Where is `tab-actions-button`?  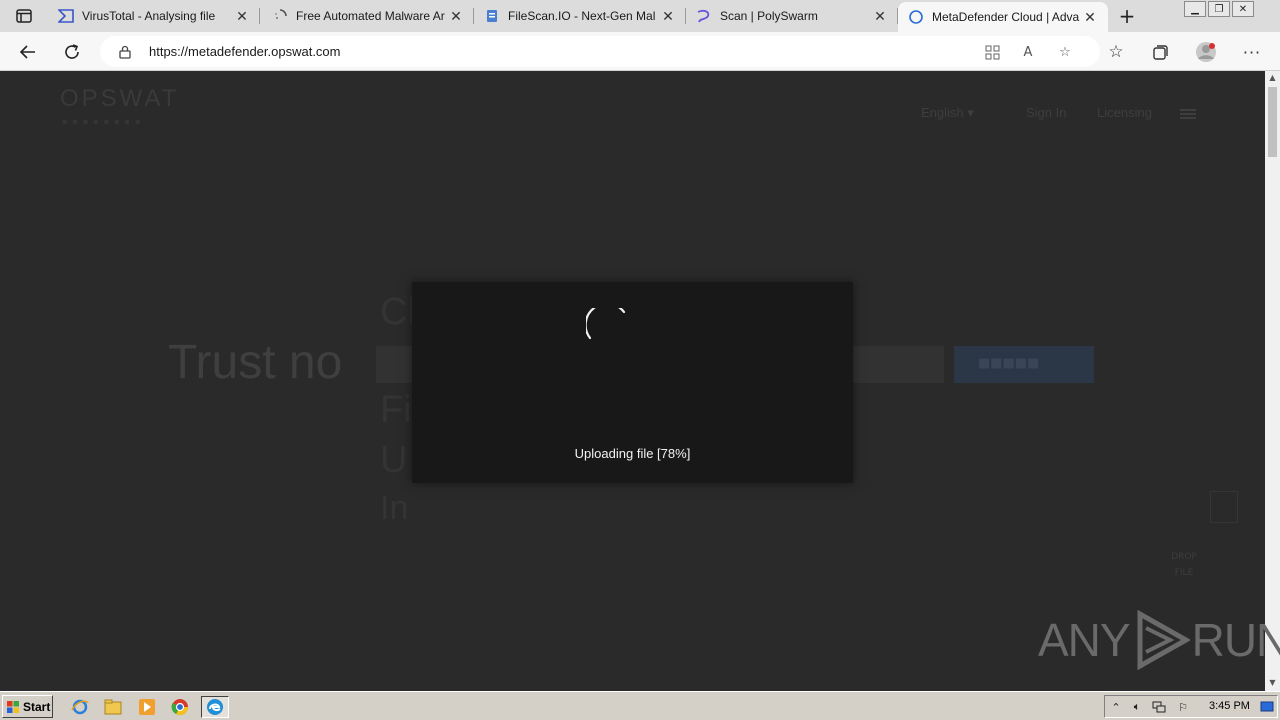
tab-actions-button is located at coordinates (24, 16).